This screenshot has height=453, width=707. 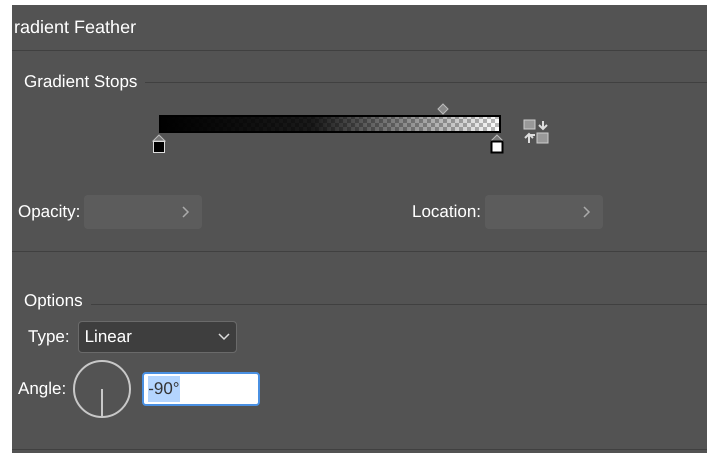 What do you see at coordinates (330, 123) in the screenshot?
I see `gradient-ramp` at bounding box center [330, 123].